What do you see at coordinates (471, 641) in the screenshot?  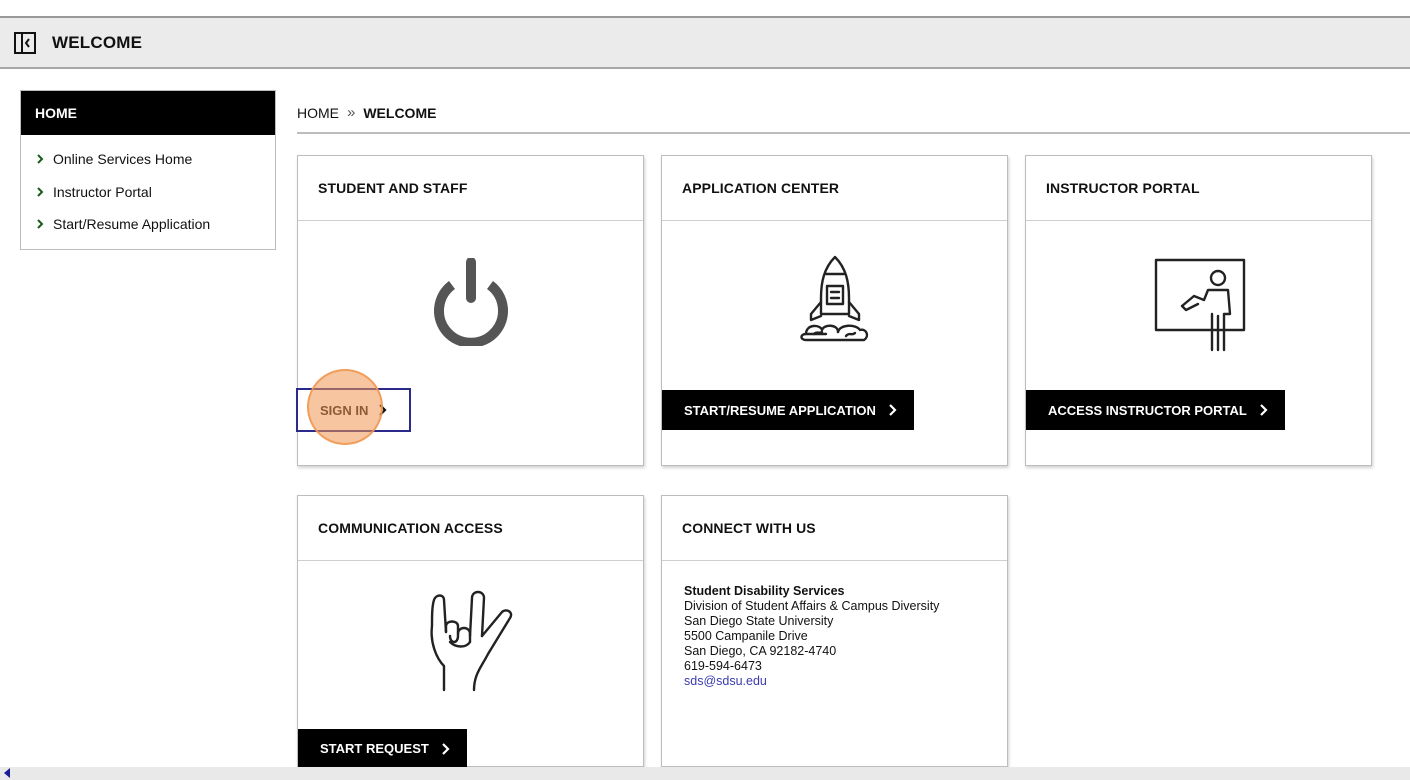 I see `sign-language-hand-icon` at bounding box center [471, 641].